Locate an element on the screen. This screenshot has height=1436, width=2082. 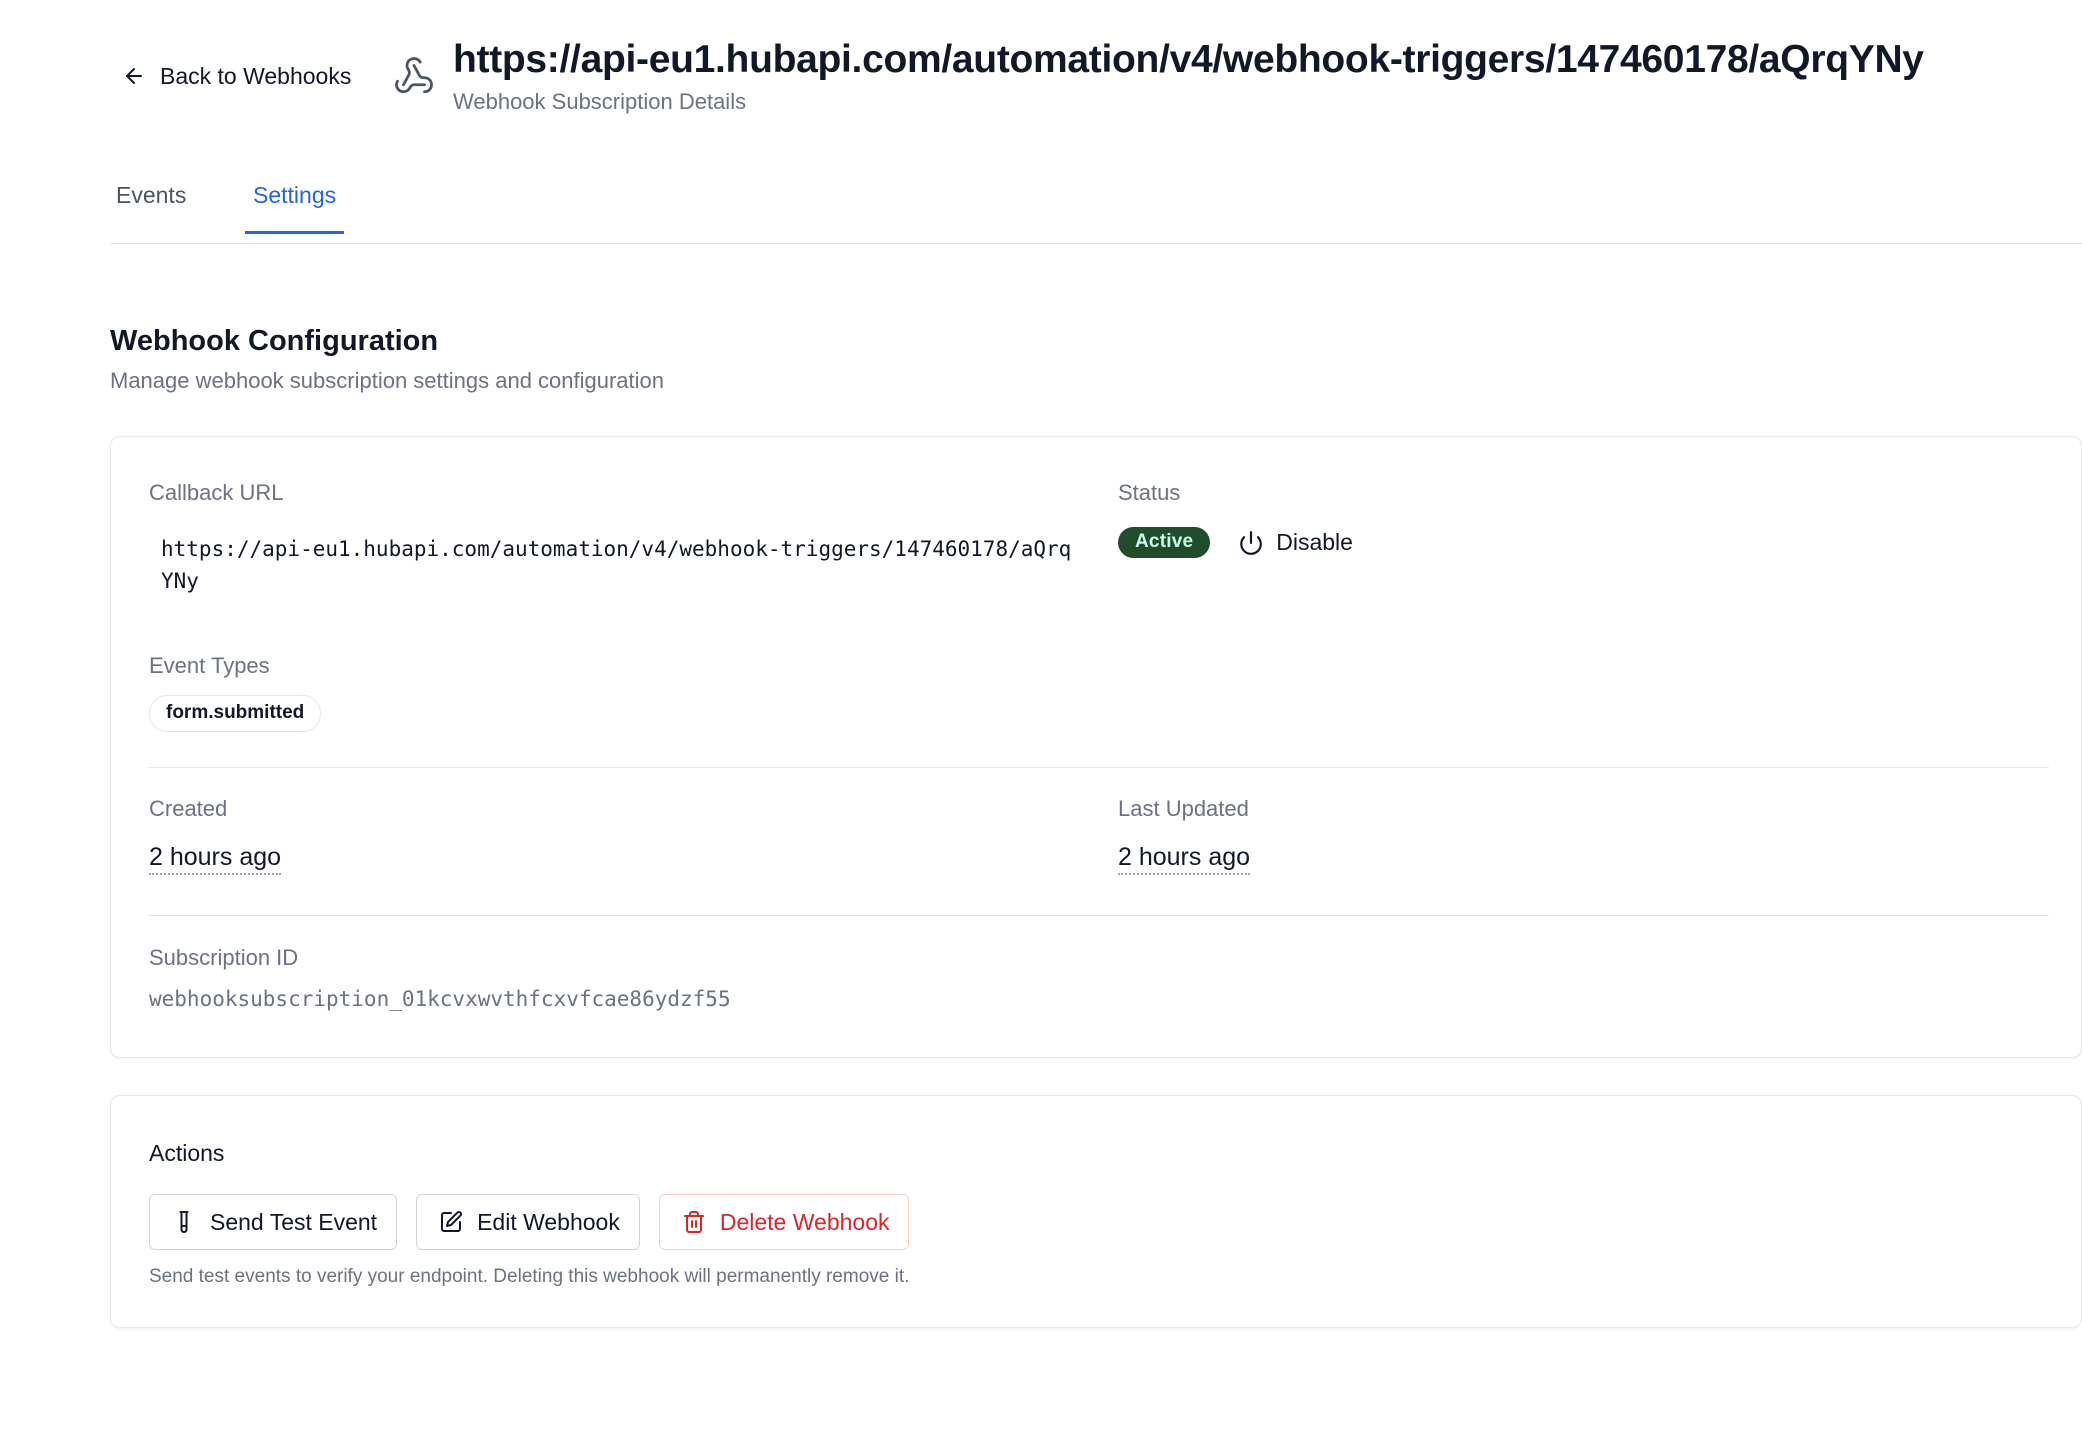
edit-webhook-button: Edit Webhook is located at coordinates (528, 1222).